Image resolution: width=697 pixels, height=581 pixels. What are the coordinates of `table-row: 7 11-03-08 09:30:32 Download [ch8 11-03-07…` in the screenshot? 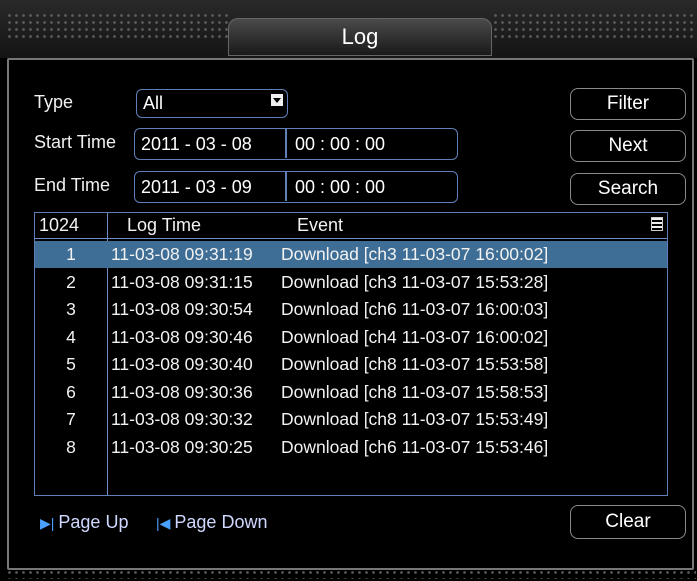 It's located at (351, 419).